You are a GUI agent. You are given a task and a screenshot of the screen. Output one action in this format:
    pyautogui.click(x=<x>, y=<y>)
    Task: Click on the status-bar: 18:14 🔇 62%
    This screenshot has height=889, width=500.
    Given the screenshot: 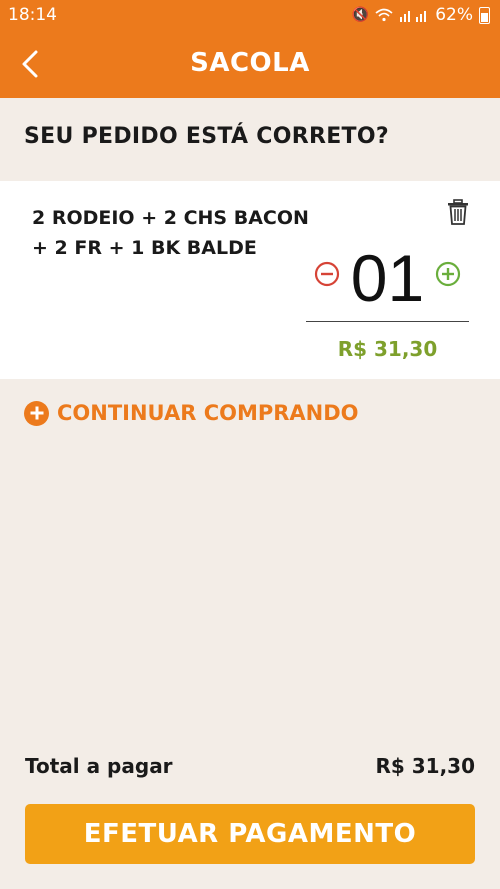 What is the action you would take?
    pyautogui.click(x=250, y=15)
    